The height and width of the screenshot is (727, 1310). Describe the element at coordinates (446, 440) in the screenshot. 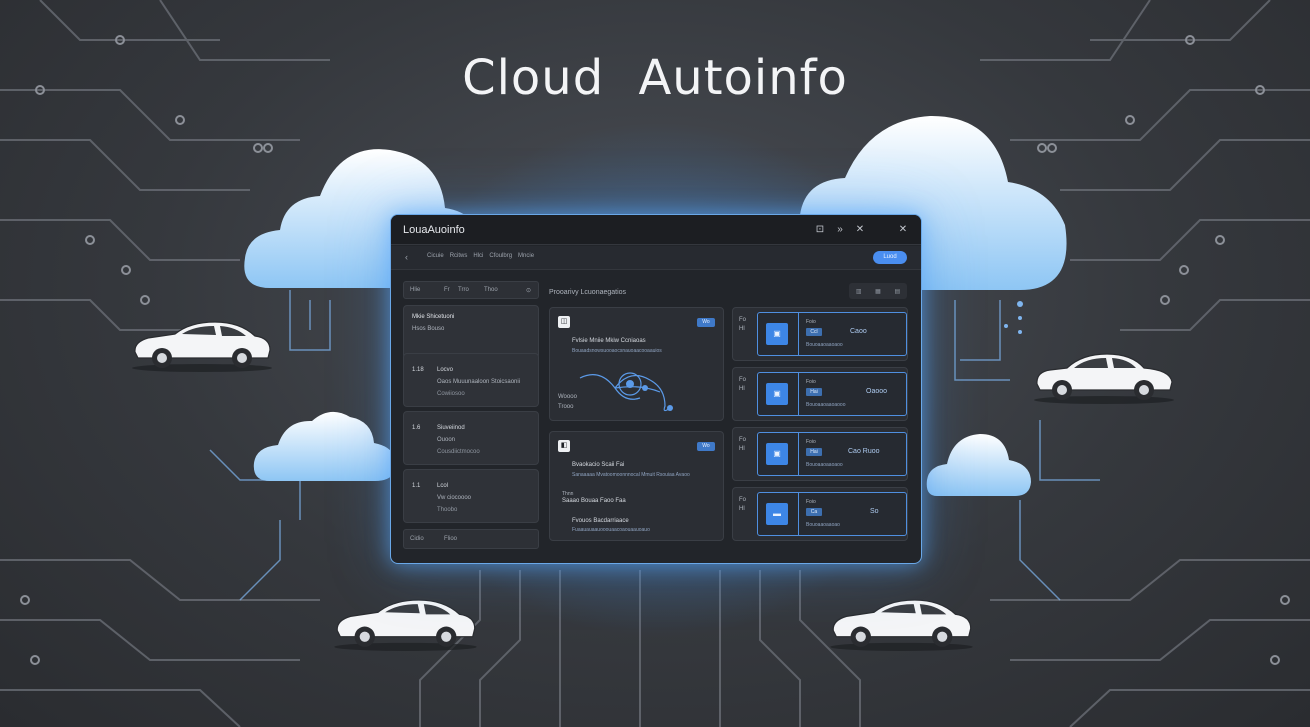

I see `vehicle-detail: Ouoon` at that location.